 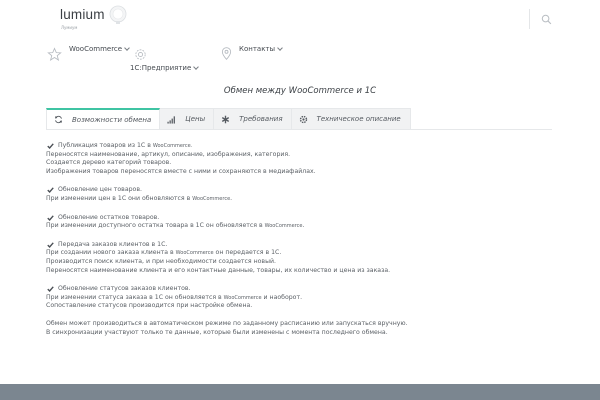 What do you see at coordinates (161, 68) in the screenshot?
I see `nav-1c-label: 1С:Предприятие` at bounding box center [161, 68].